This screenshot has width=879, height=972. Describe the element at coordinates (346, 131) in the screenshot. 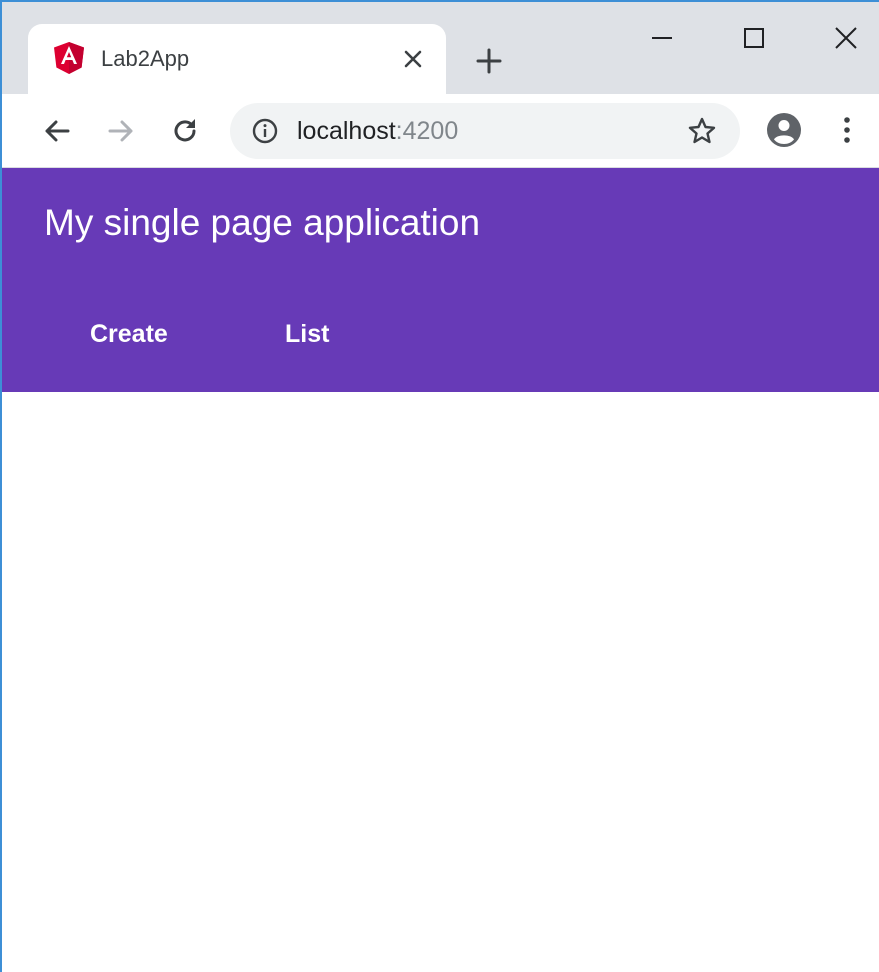

I see `url-host: localhost` at that location.